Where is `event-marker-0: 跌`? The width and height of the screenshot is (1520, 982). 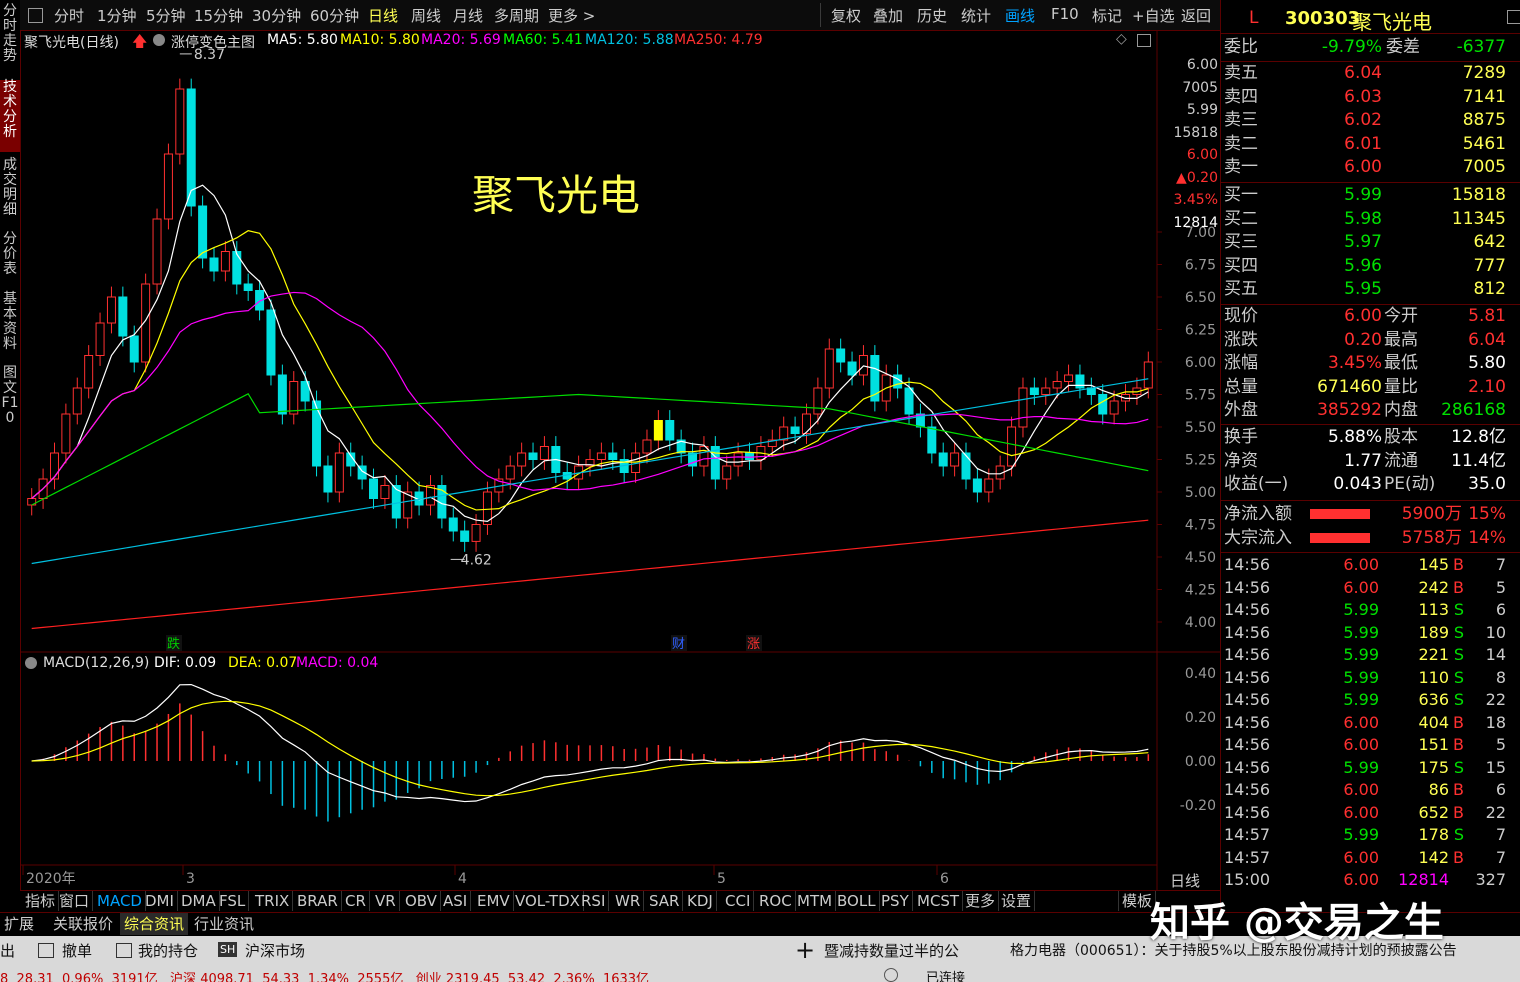
event-marker-0: 跌 is located at coordinates (173, 644).